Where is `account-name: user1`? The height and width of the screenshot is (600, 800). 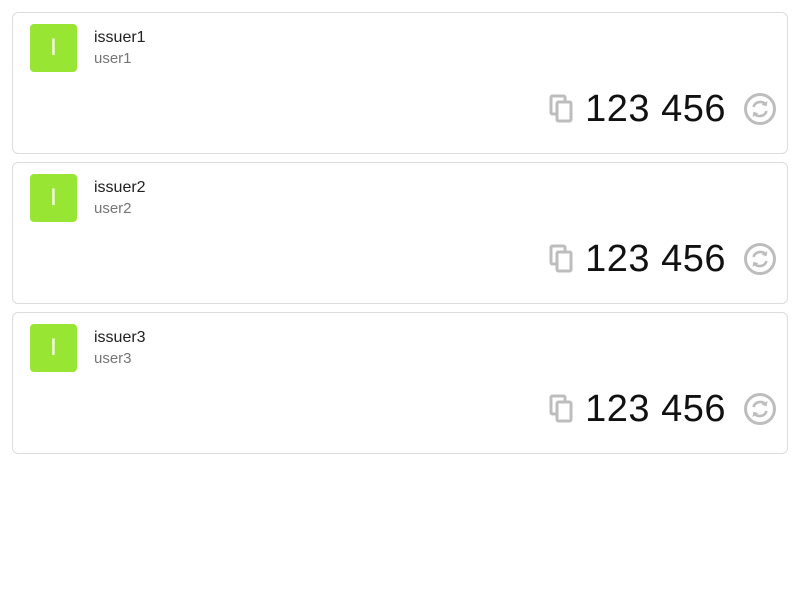
account-name: user1 is located at coordinates (113, 58).